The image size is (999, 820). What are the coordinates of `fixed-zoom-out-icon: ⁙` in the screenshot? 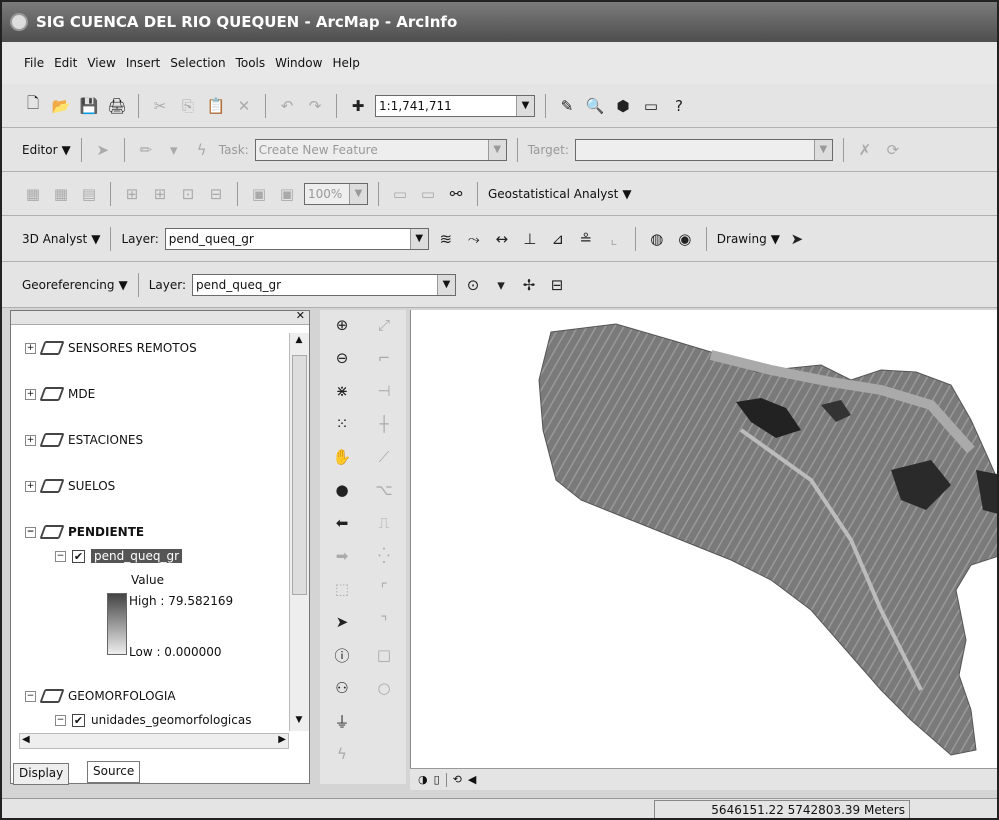 It's located at (342, 424).